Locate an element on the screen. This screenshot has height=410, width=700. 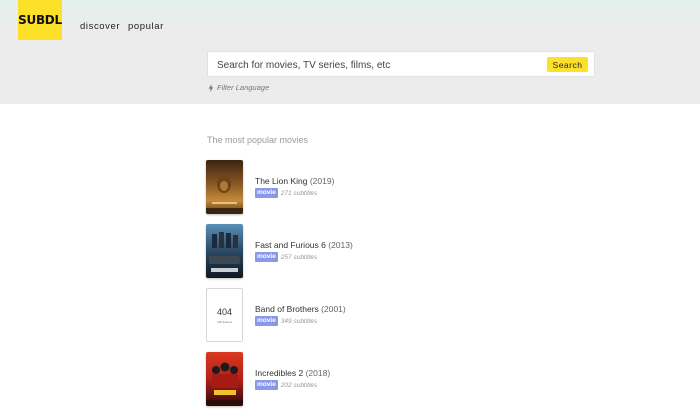
movie-title-text: Fast and Furious 6 is located at coordinates (290, 245).